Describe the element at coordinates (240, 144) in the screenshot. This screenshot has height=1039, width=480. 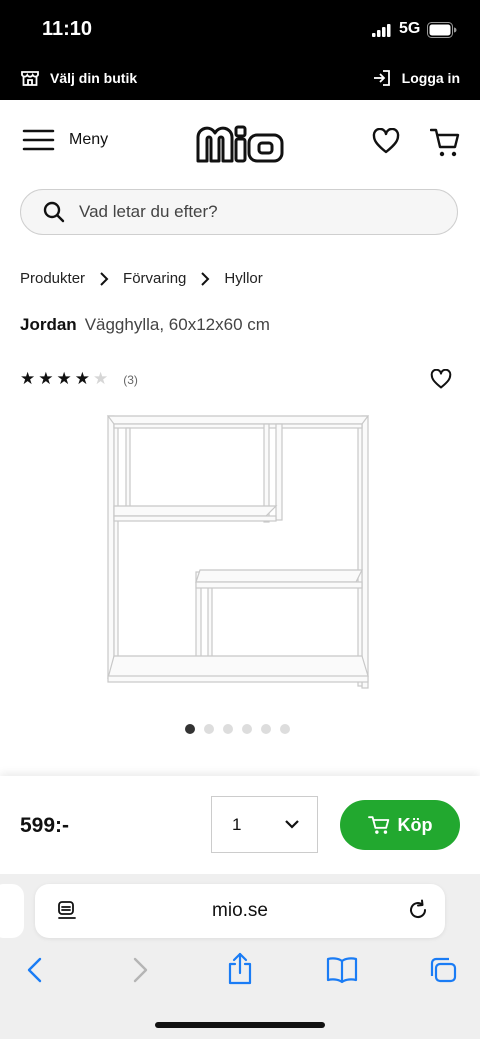
I see `mio-logo` at that location.